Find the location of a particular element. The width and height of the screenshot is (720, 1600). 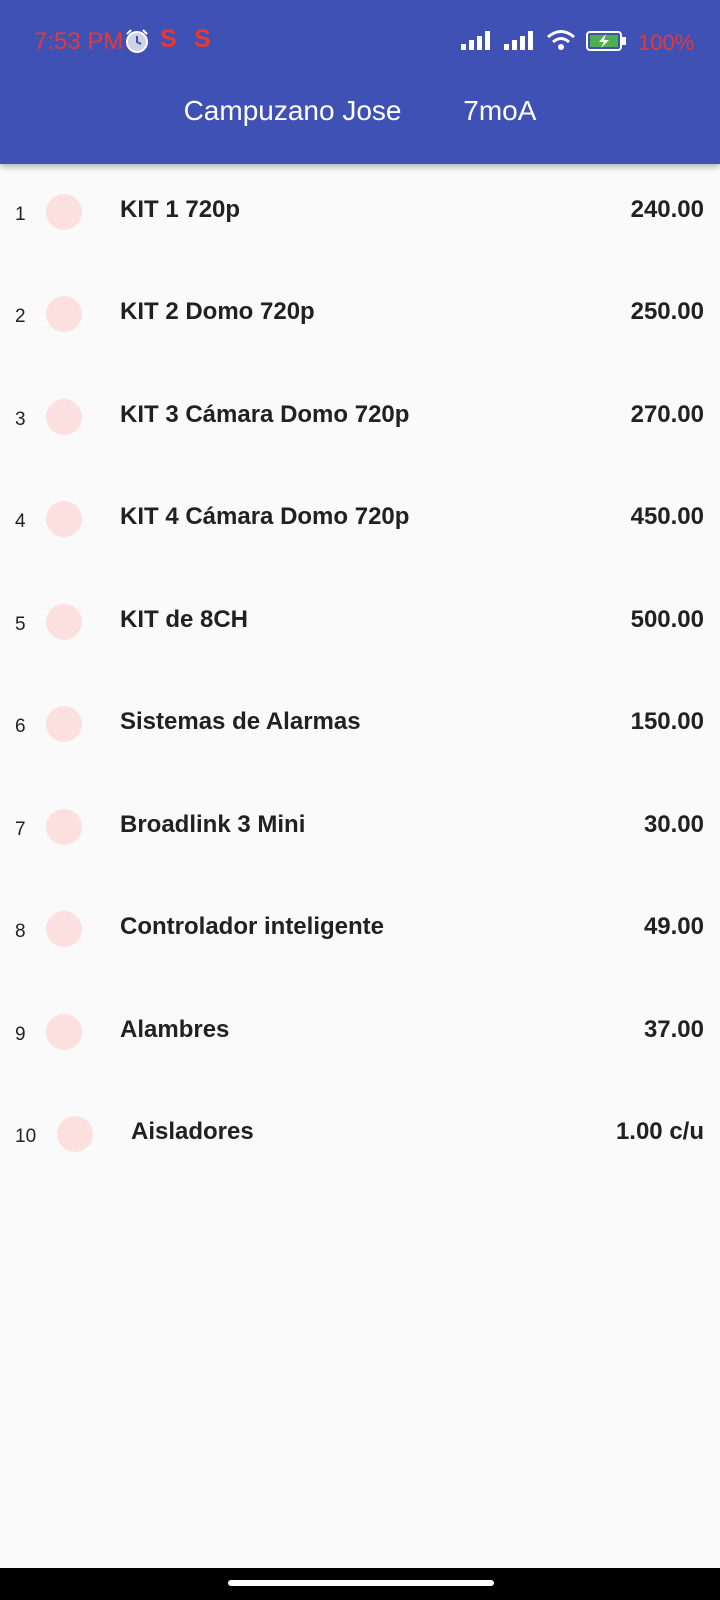

item-price: 270.00 is located at coordinates (667, 414).